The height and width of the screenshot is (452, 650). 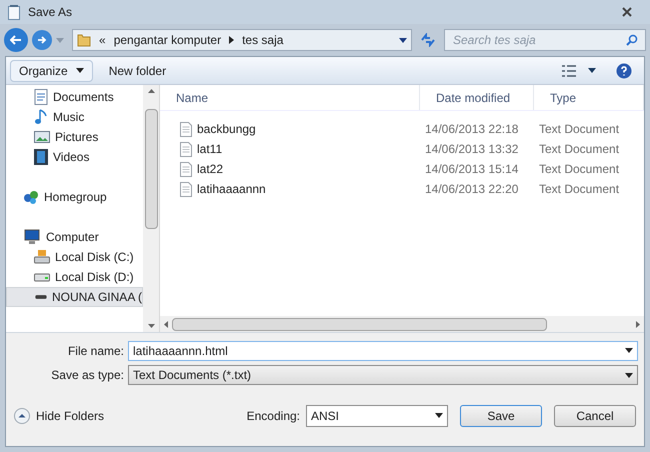 I want to click on scroll-up-icon, so click(x=151, y=91).